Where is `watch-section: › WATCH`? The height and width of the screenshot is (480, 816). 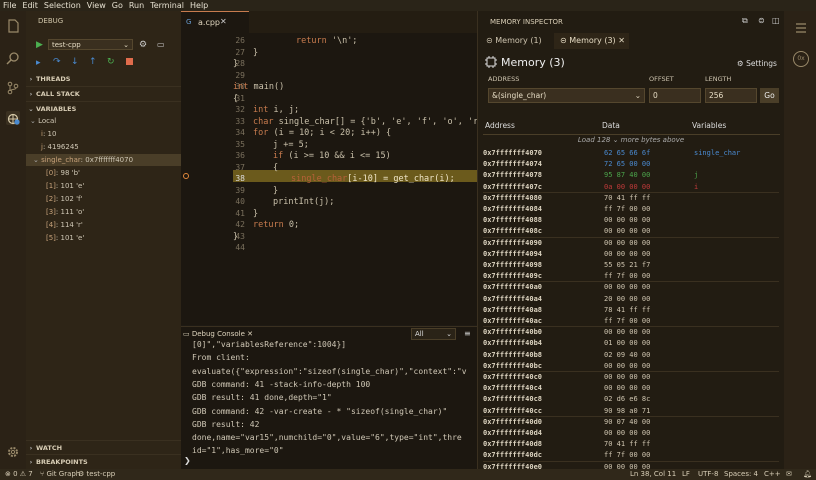 watch-section: › WATCH is located at coordinates (103, 447).